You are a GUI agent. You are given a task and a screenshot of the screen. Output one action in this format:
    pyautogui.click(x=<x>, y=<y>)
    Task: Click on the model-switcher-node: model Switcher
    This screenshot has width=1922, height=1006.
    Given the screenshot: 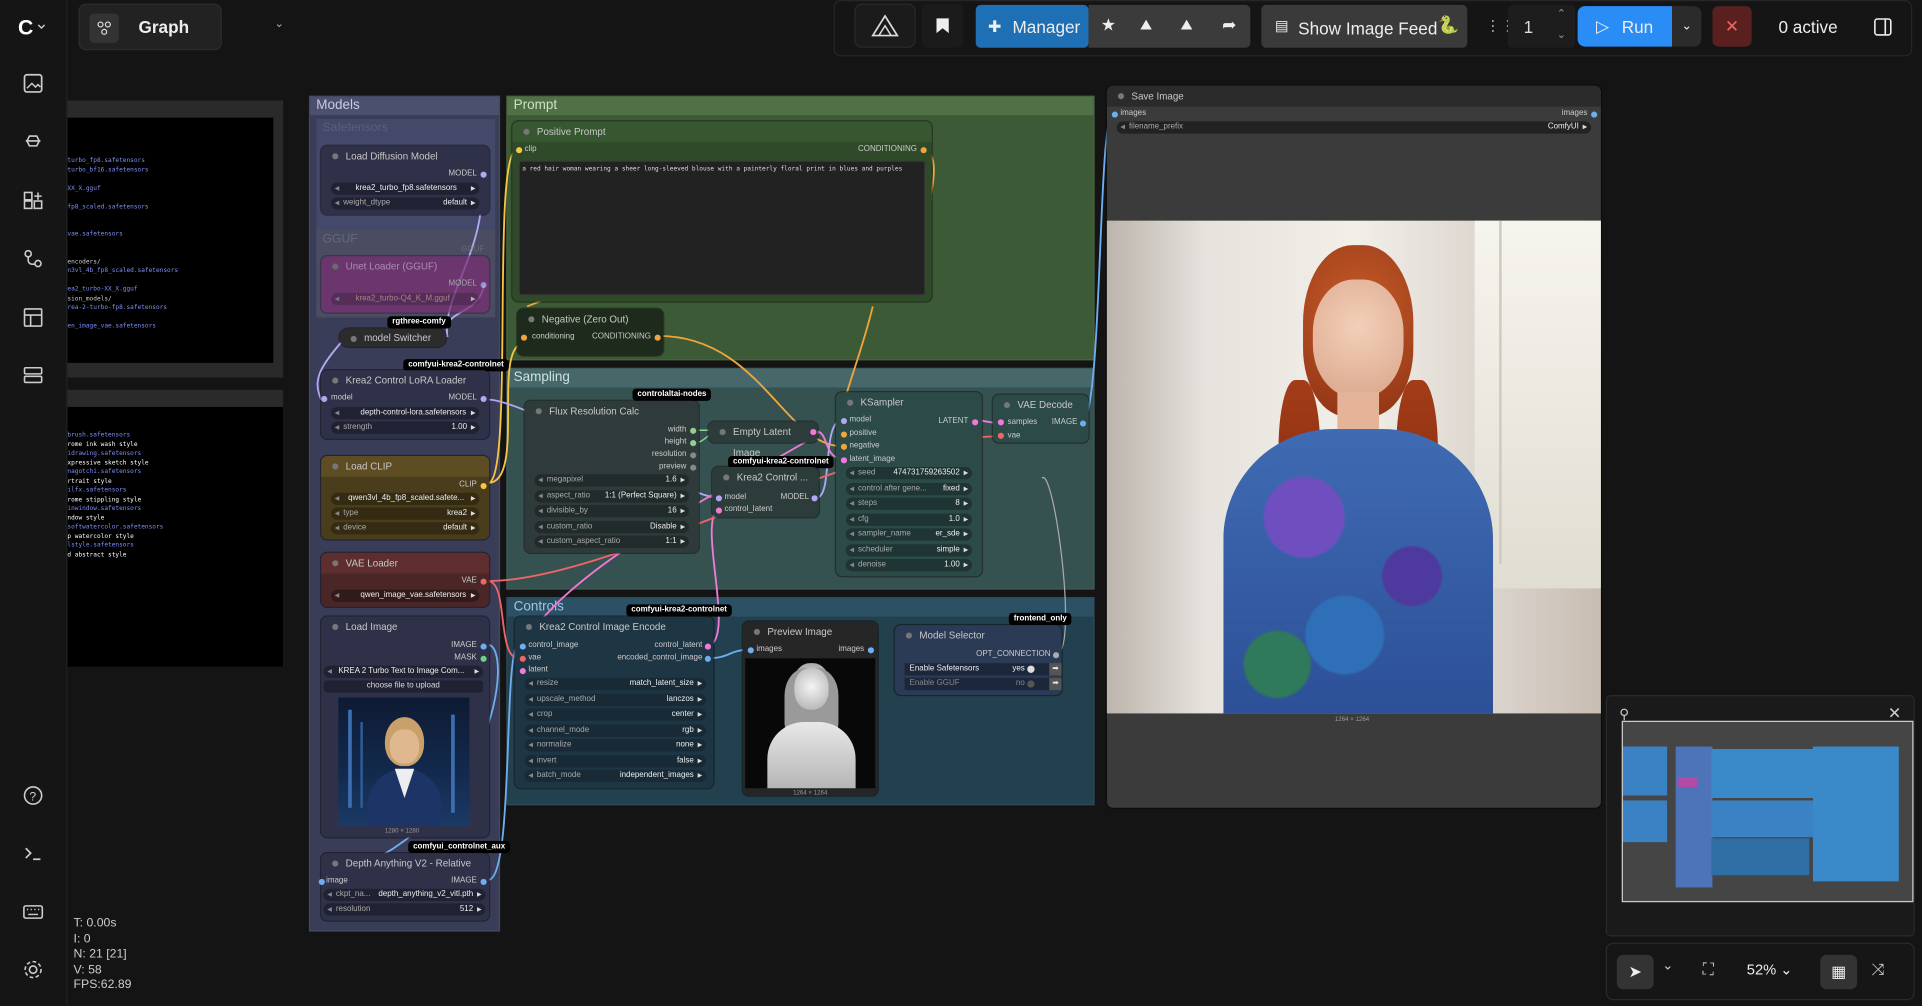 What is the action you would take?
    pyautogui.click(x=393, y=337)
    